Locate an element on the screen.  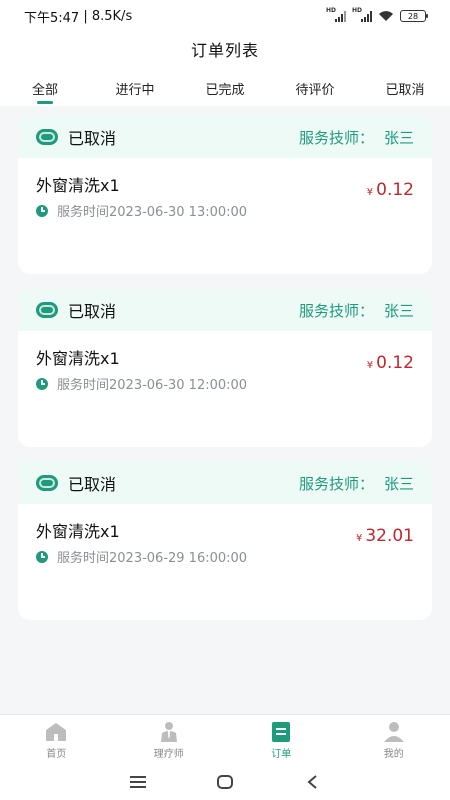
profile-icon is located at coordinates (393, 732).